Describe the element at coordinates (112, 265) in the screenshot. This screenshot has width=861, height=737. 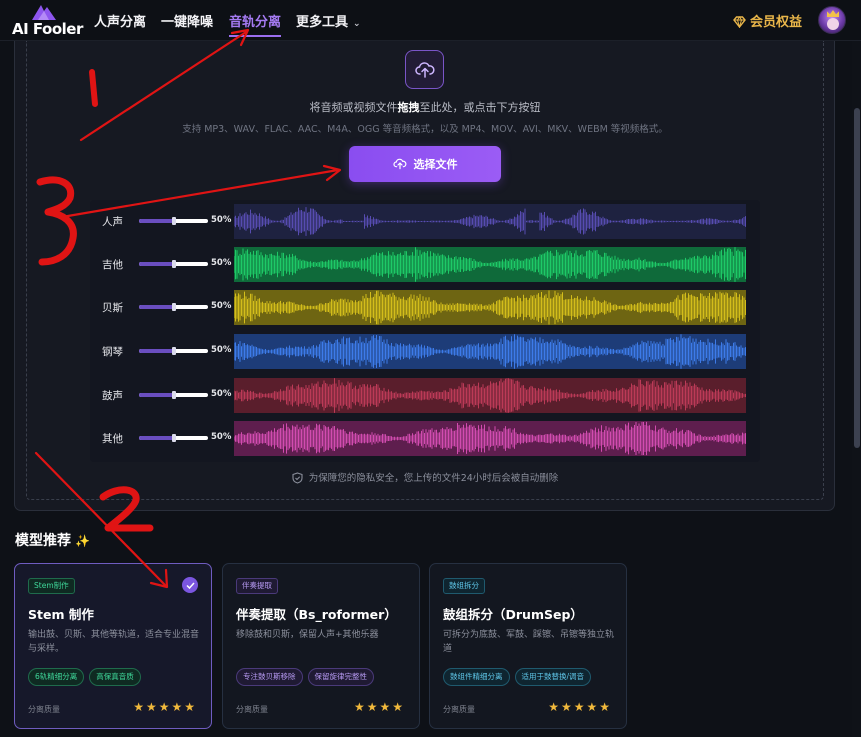
I see `track-label: 吉他` at that location.